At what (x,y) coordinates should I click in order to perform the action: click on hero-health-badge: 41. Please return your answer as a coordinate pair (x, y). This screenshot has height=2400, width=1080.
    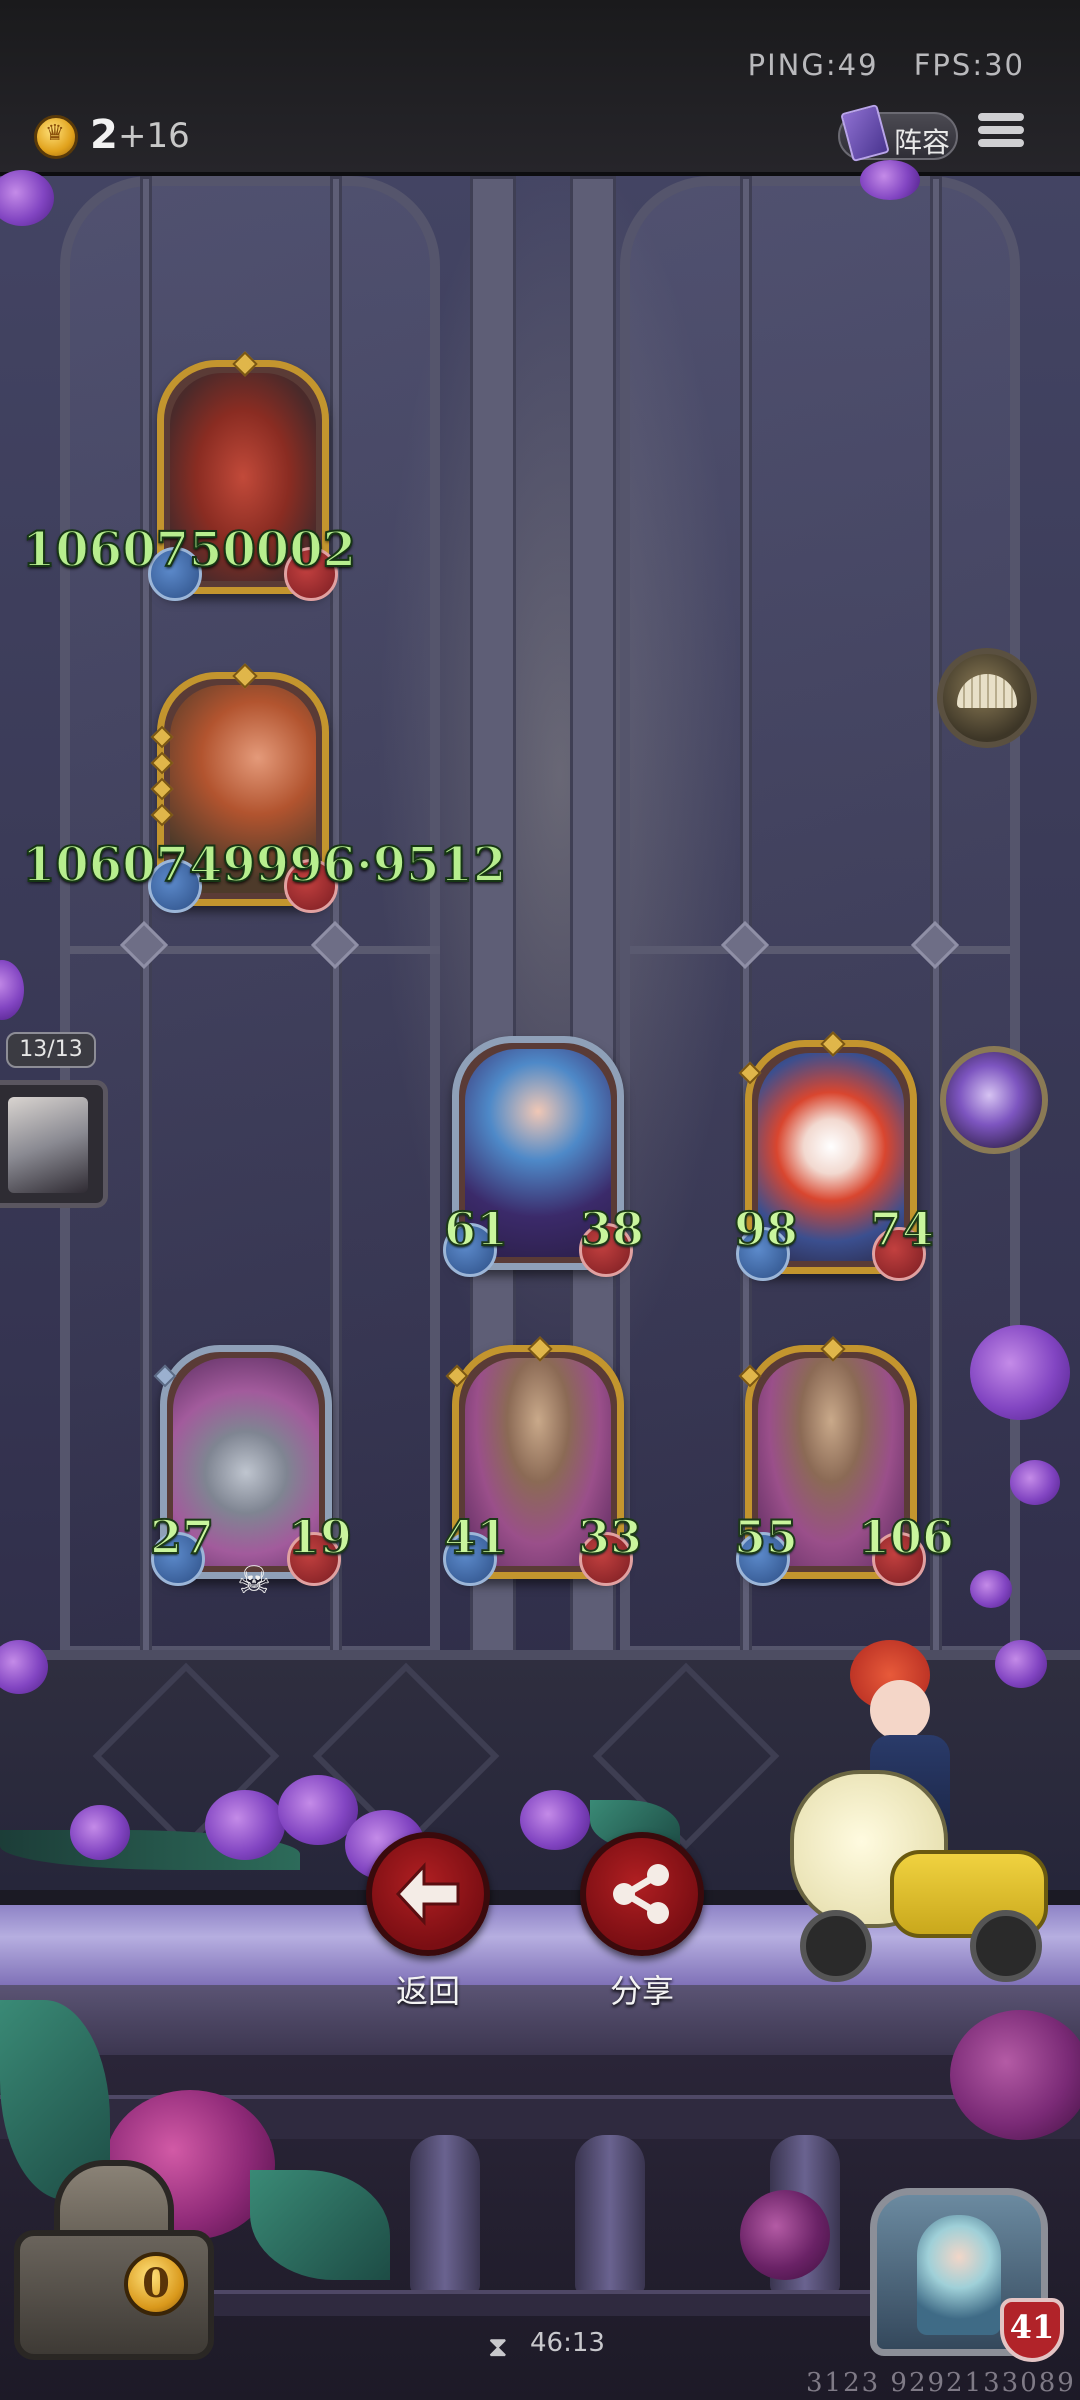
    Looking at the image, I should click on (1034, 2330).